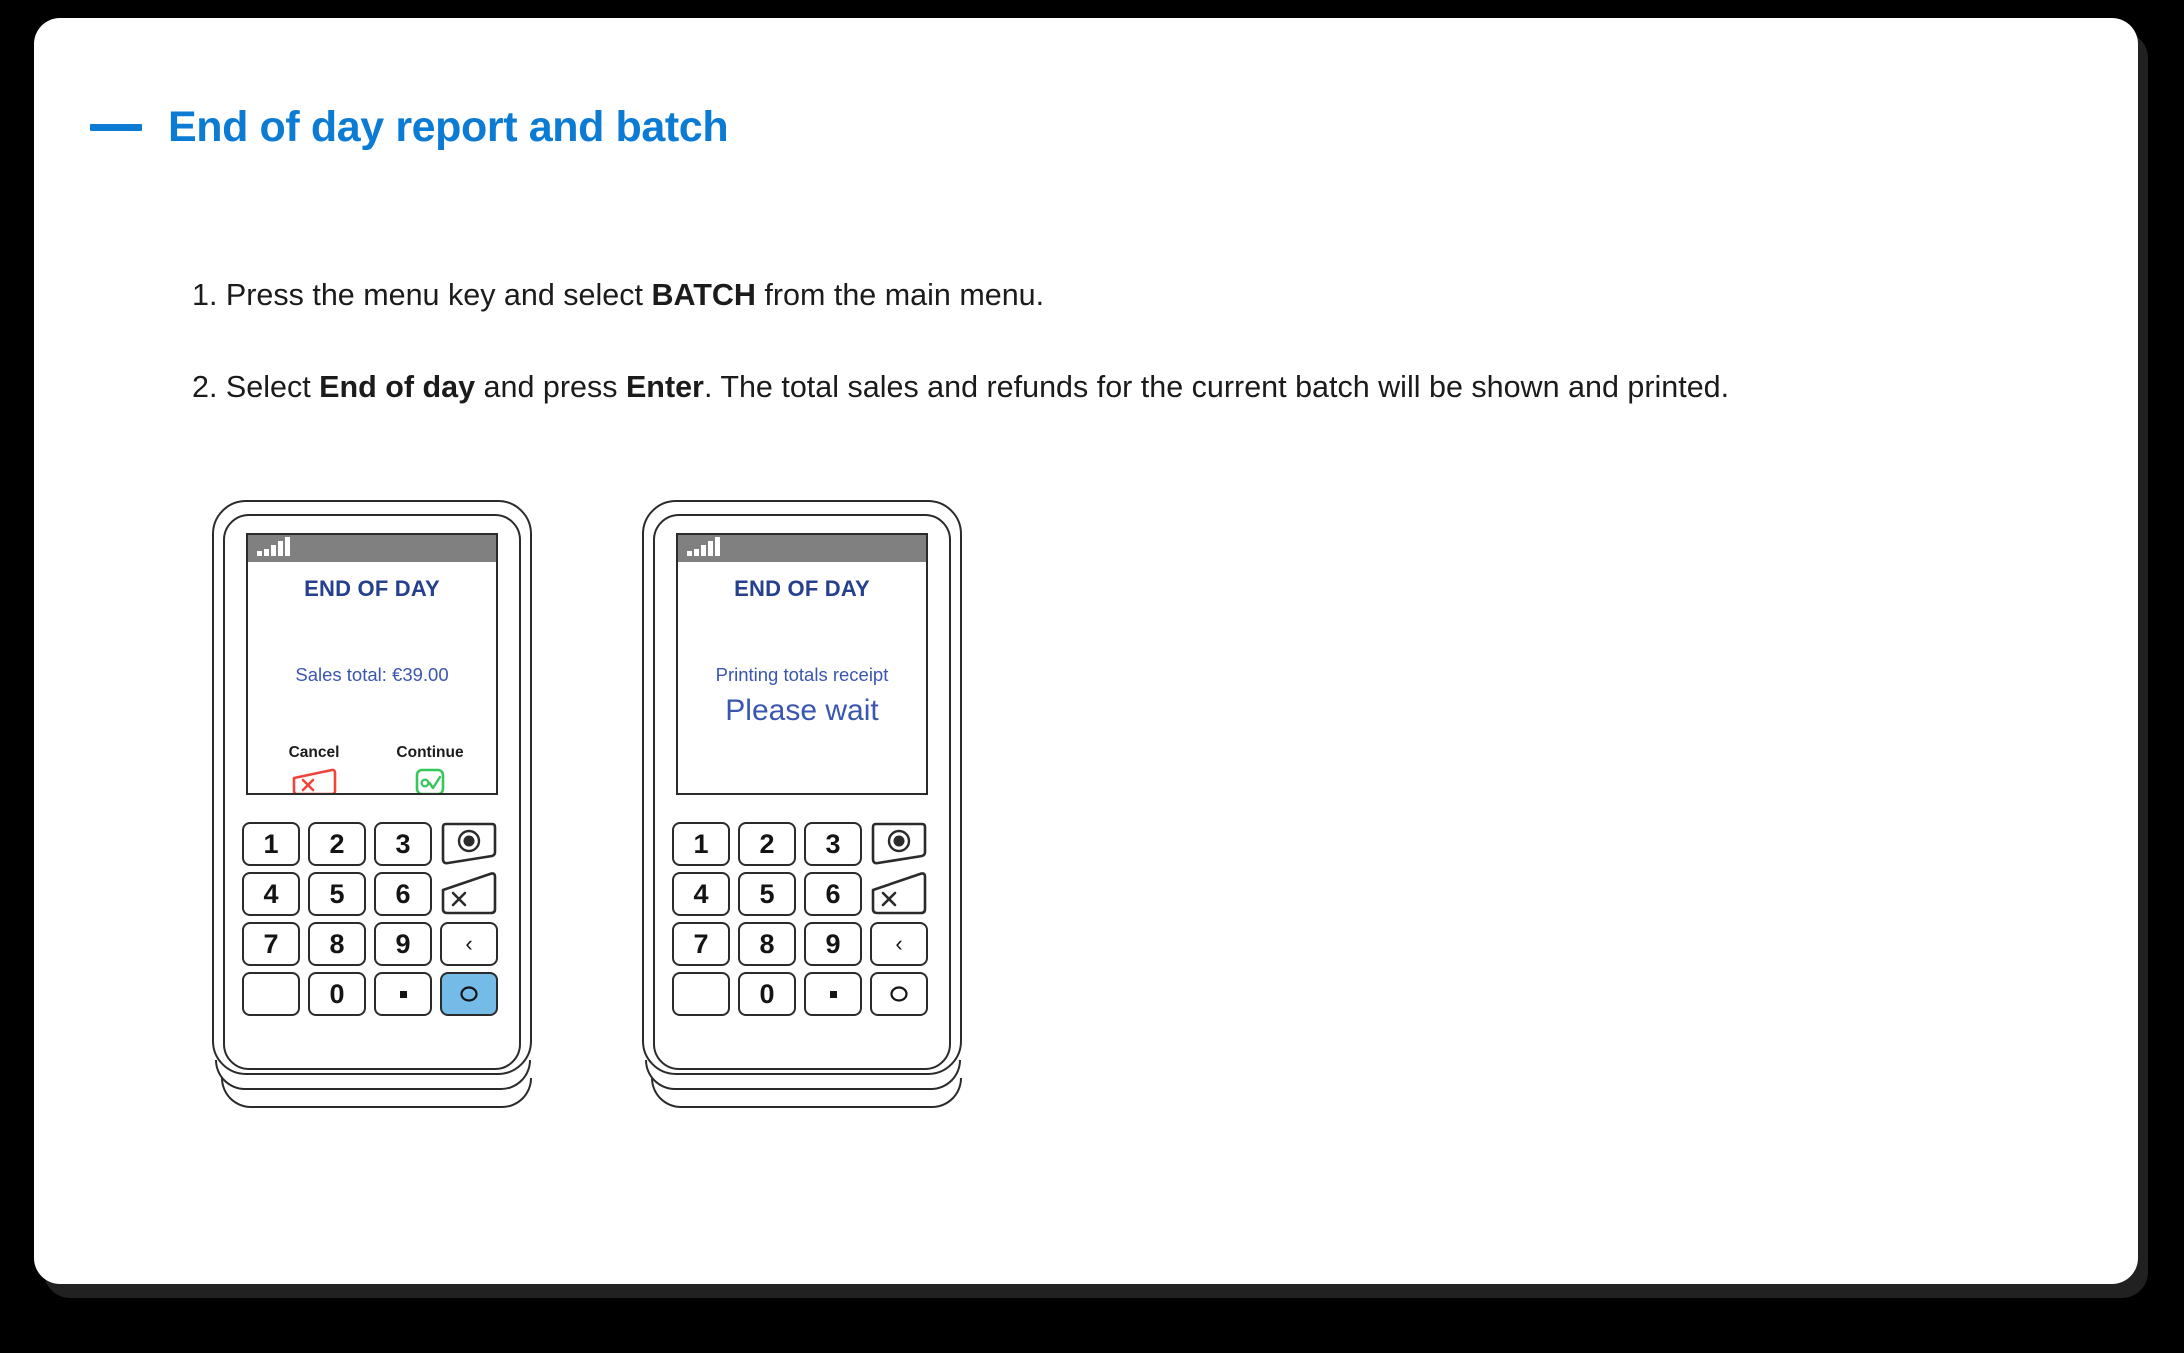 This screenshot has height=1353, width=2184. What do you see at coordinates (430, 752) in the screenshot?
I see `softkey-continue-label: Continue` at bounding box center [430, 752].